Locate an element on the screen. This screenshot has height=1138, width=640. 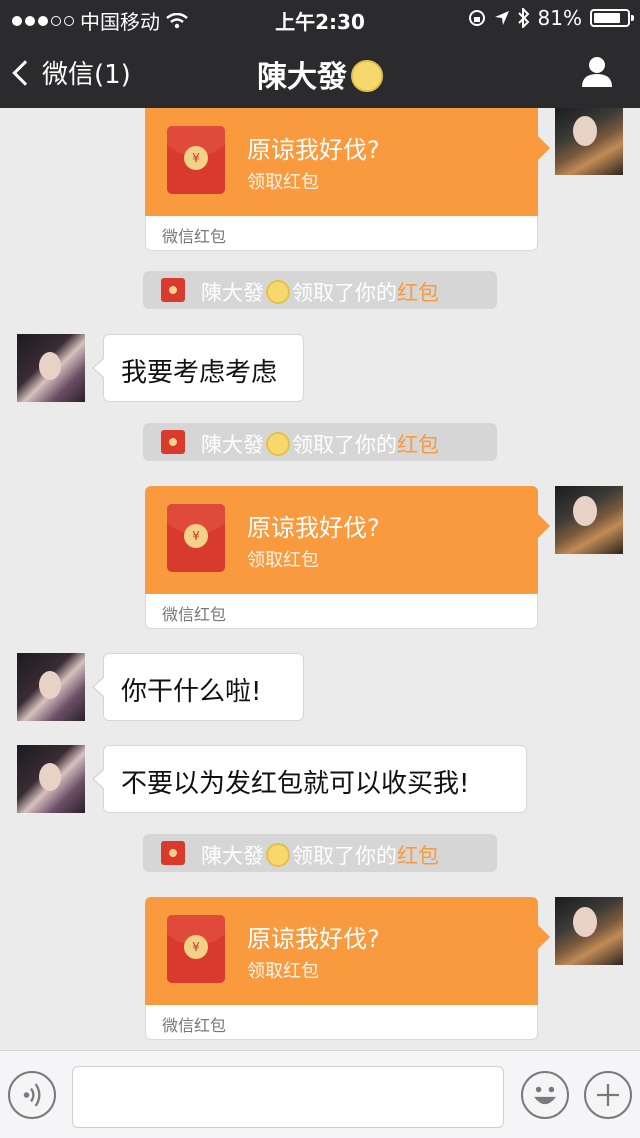
rotation-lock-icon is located at coordinates (476, 18).